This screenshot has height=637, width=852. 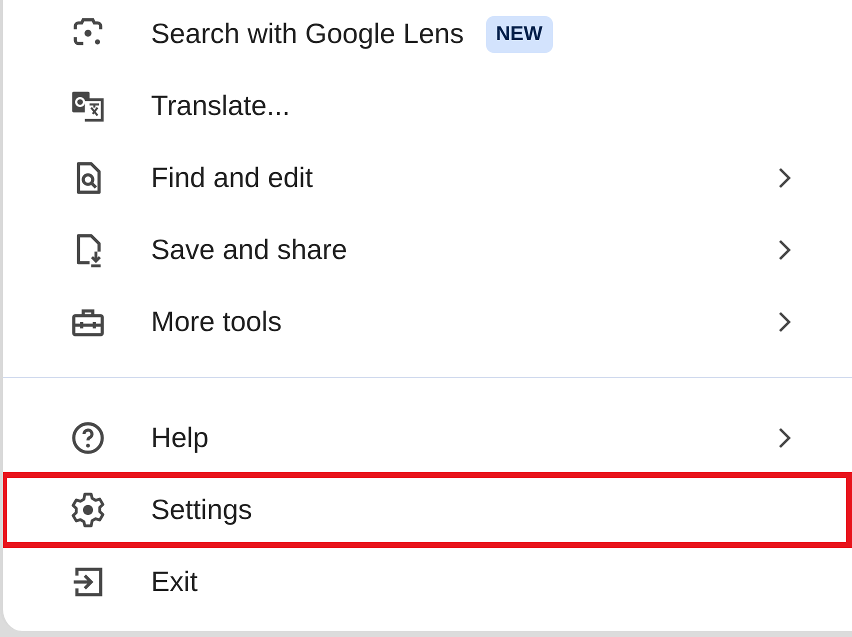 I want to click on menu-item: Save and share, so click(x=427, y=250).